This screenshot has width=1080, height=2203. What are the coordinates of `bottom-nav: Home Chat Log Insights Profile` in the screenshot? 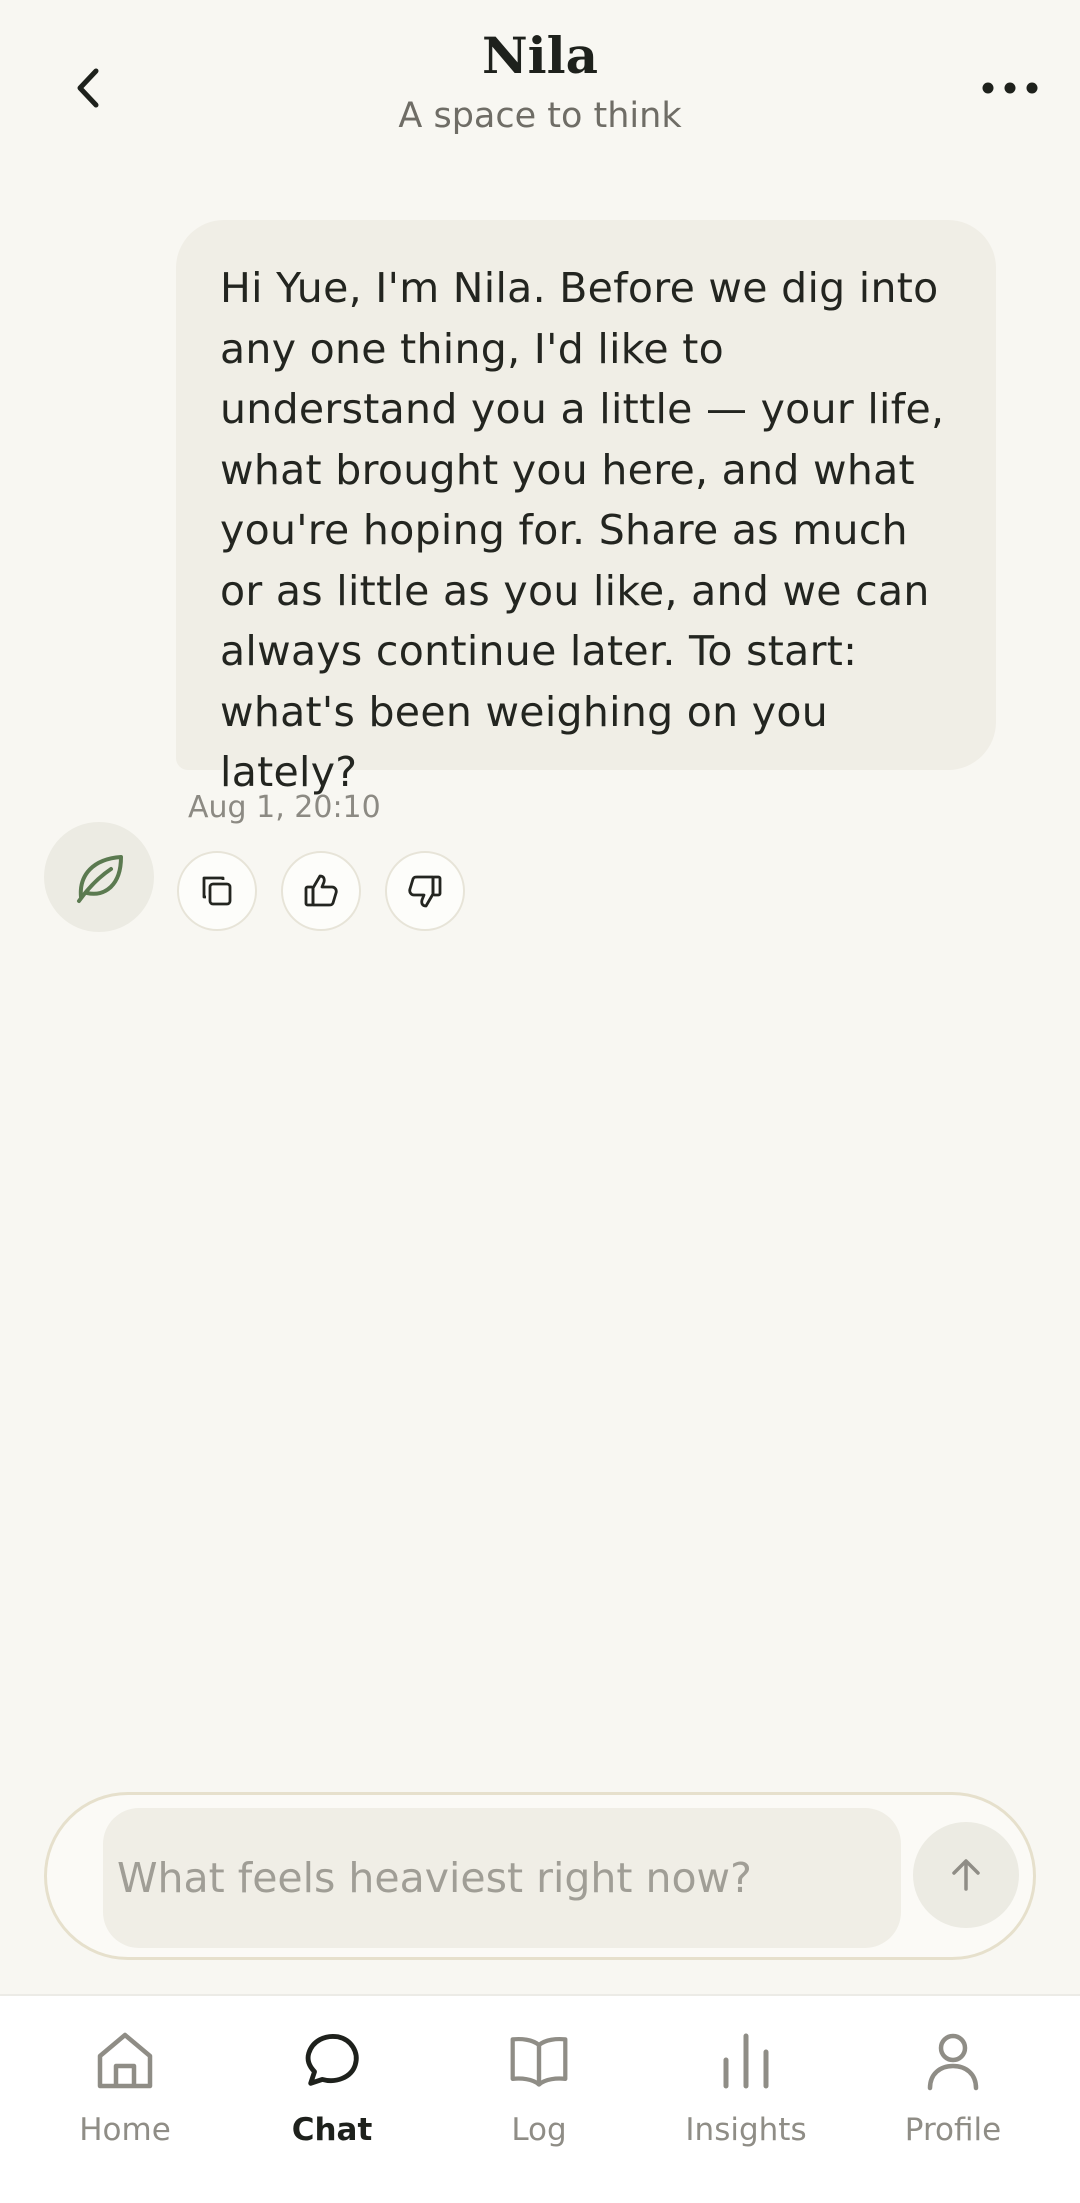 It's located at (540, 2098).